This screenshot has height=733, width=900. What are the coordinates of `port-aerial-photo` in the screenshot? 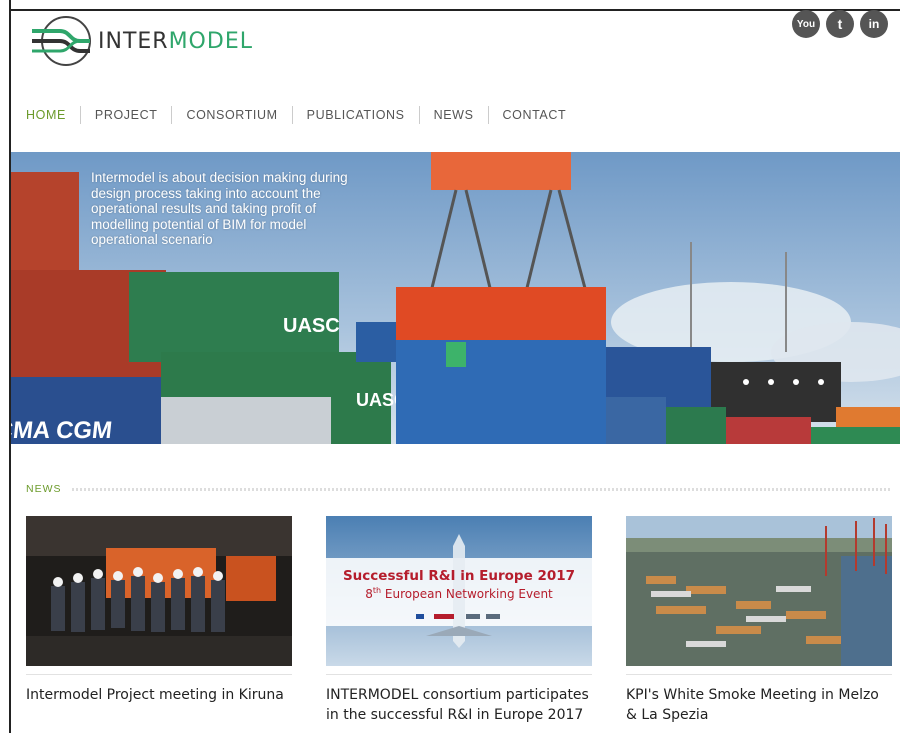 It's located at (759, 591).